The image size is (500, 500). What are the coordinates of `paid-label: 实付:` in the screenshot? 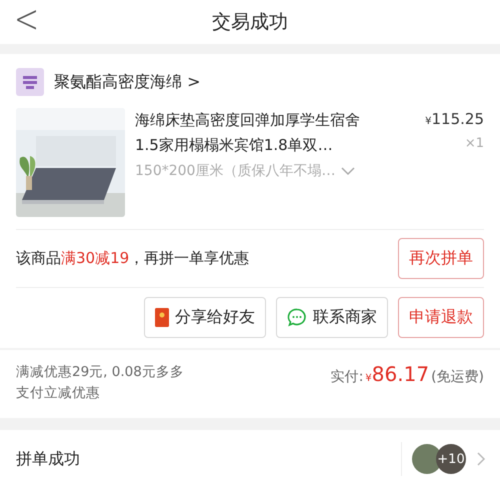 It's located at (347, 377).